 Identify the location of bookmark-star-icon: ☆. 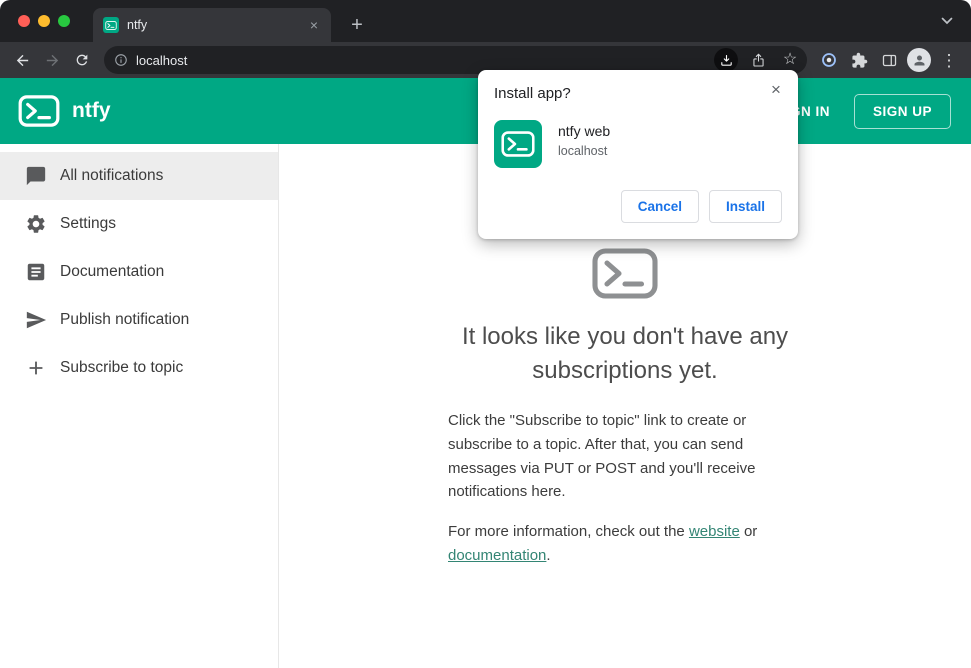
(790, 60).